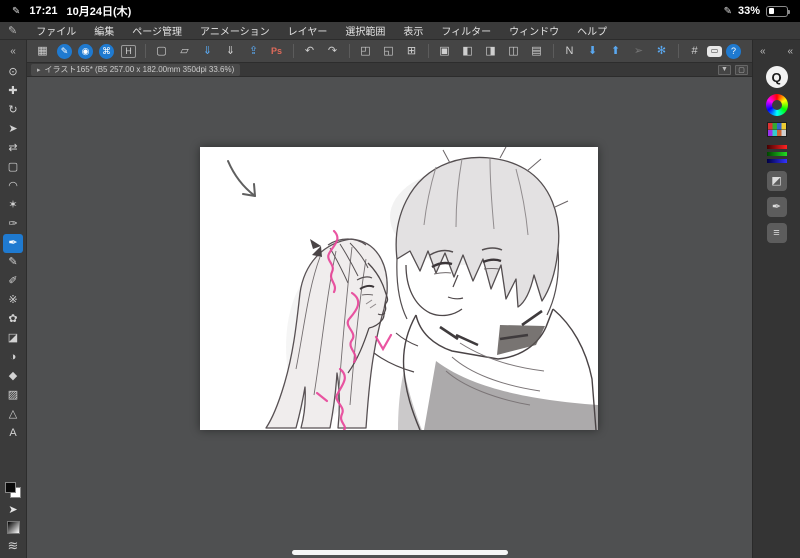 Image resolution: width=800 pixels, height=558 pixels. I want to click on zoom-tool: ⊙, so click(13, 72).